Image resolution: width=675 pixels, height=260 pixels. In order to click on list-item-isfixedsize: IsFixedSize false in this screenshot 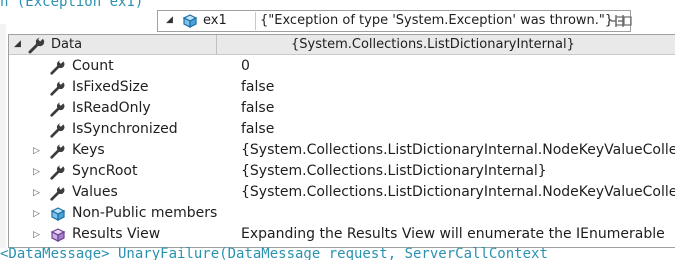, I will do `click(342, 88)`.